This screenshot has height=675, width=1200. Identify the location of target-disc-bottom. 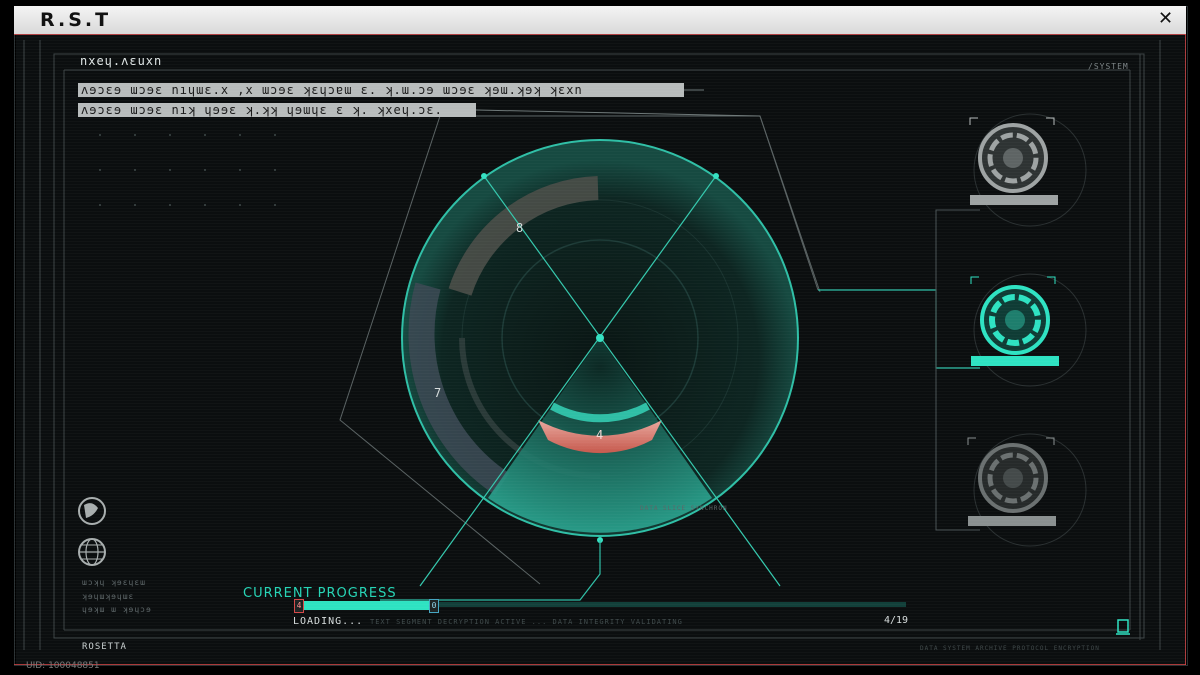
(1027, 490).